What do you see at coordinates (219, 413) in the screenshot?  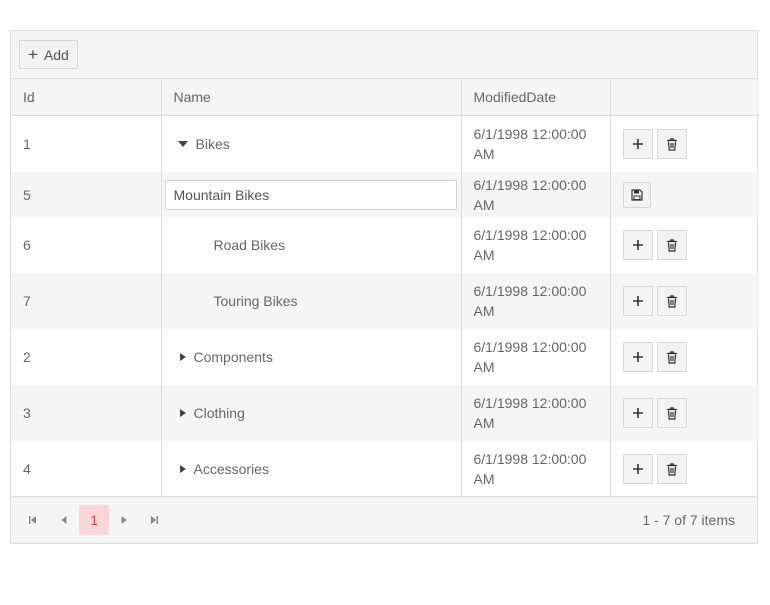 I see `row-name: Clothing` at bounding box center [219, 413].